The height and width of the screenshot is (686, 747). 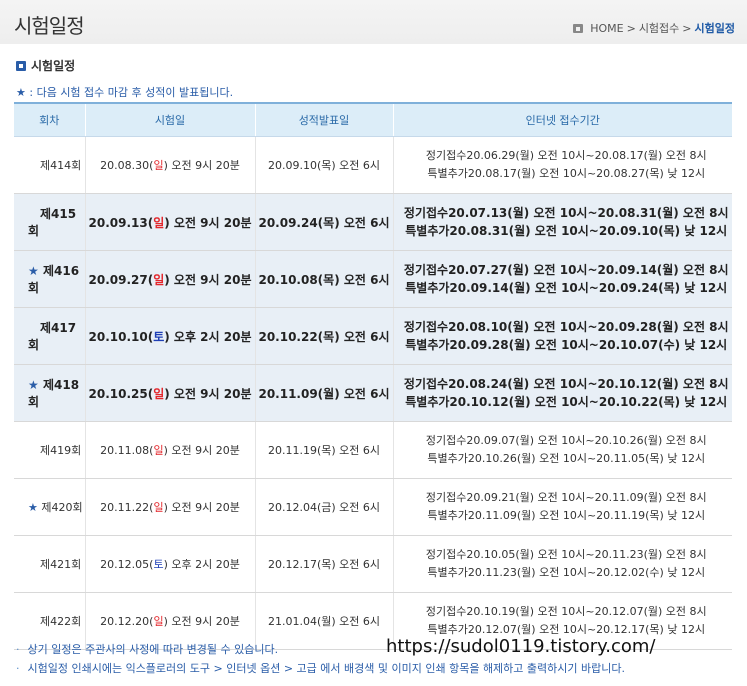 What do you see at coordinates (49, 279) in the screenshot?
I see `round-cell: ★ 제416회` at bounding box center [49, 279].